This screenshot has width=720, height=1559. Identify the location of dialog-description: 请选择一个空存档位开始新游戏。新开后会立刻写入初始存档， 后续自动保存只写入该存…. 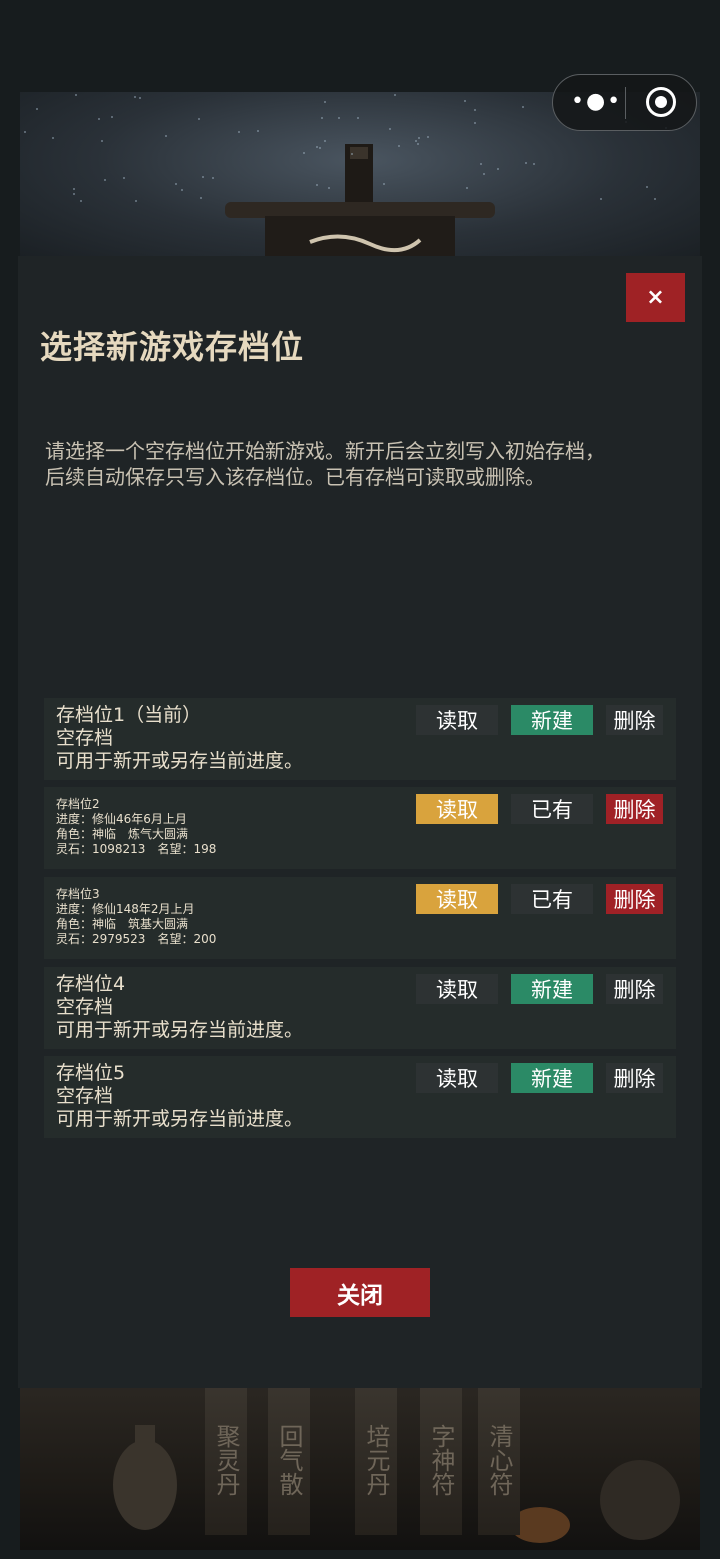
(360, 464).